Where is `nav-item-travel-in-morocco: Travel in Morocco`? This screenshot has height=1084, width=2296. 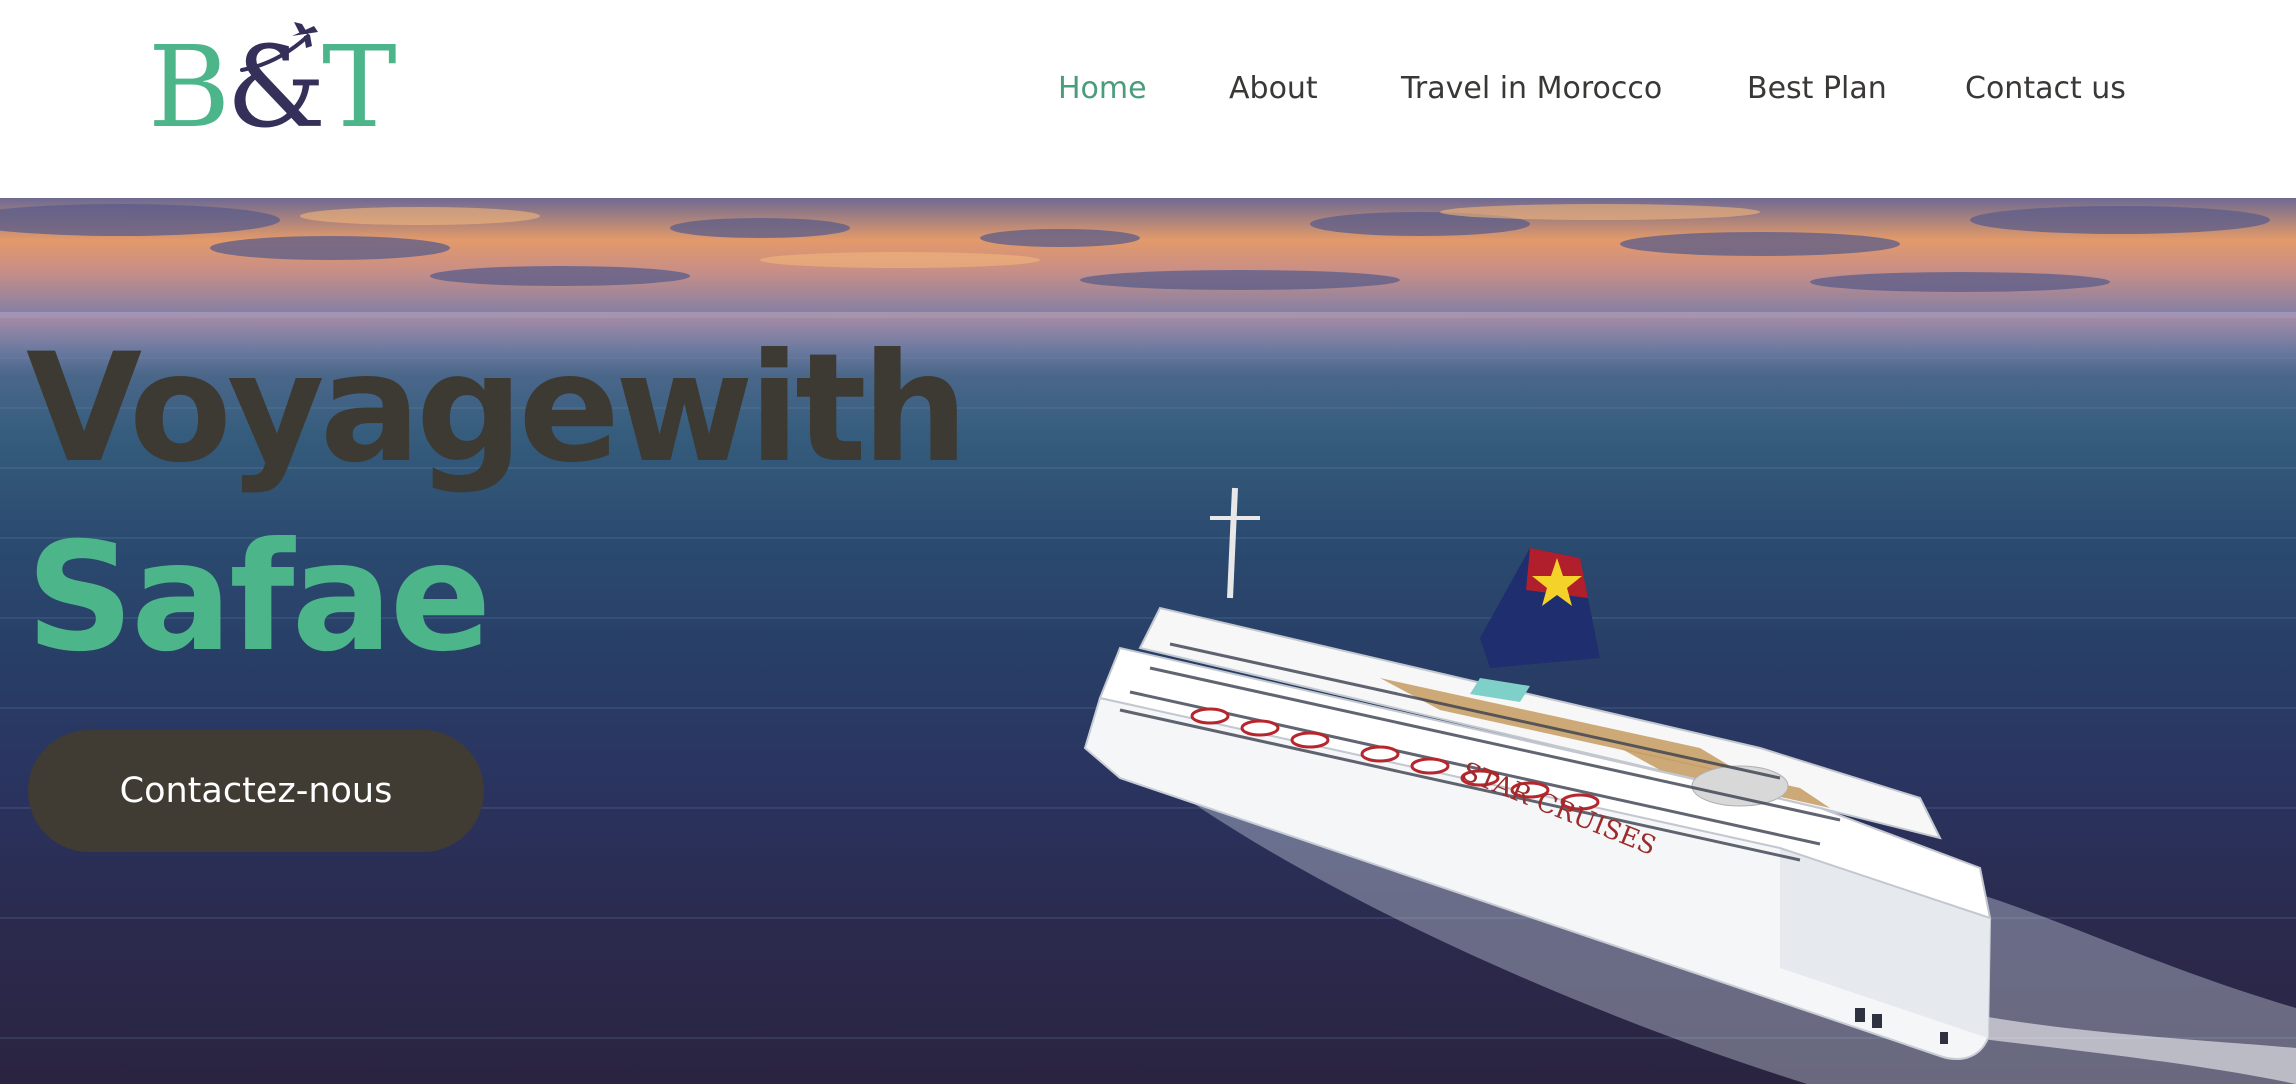 nav-item-travel-in-morocco: Travel in Morocco is located at coordinates (1531, 88).